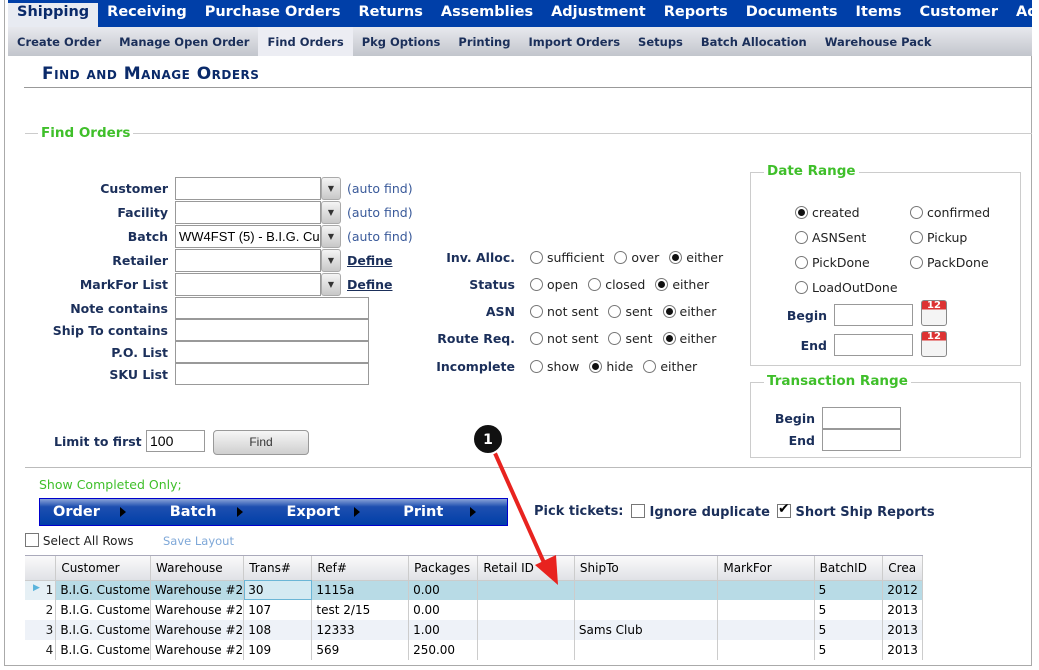  Describe the element at coordinates (567, 257) in the screenshot. I see `radio-option: sufficient` at that location.